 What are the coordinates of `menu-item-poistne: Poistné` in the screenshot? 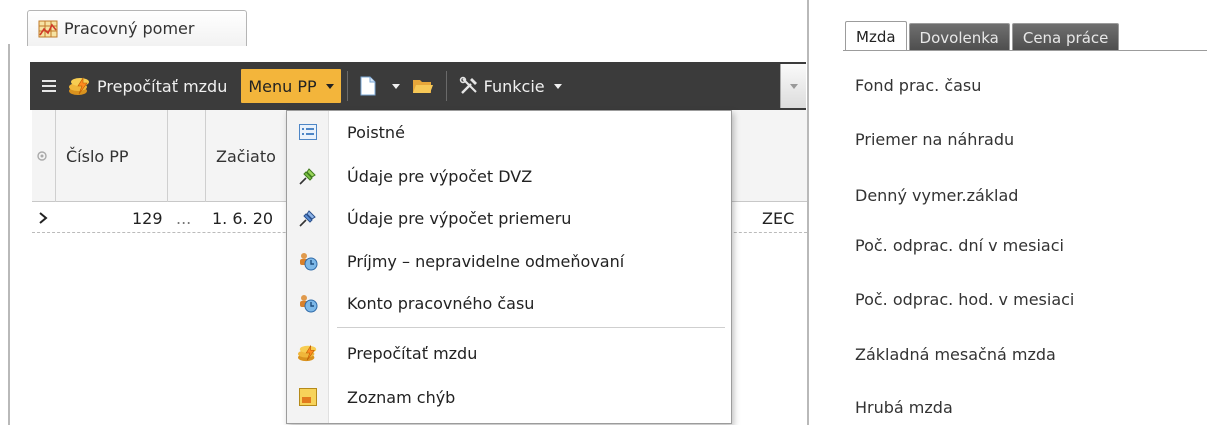 It's located at (509, 132).